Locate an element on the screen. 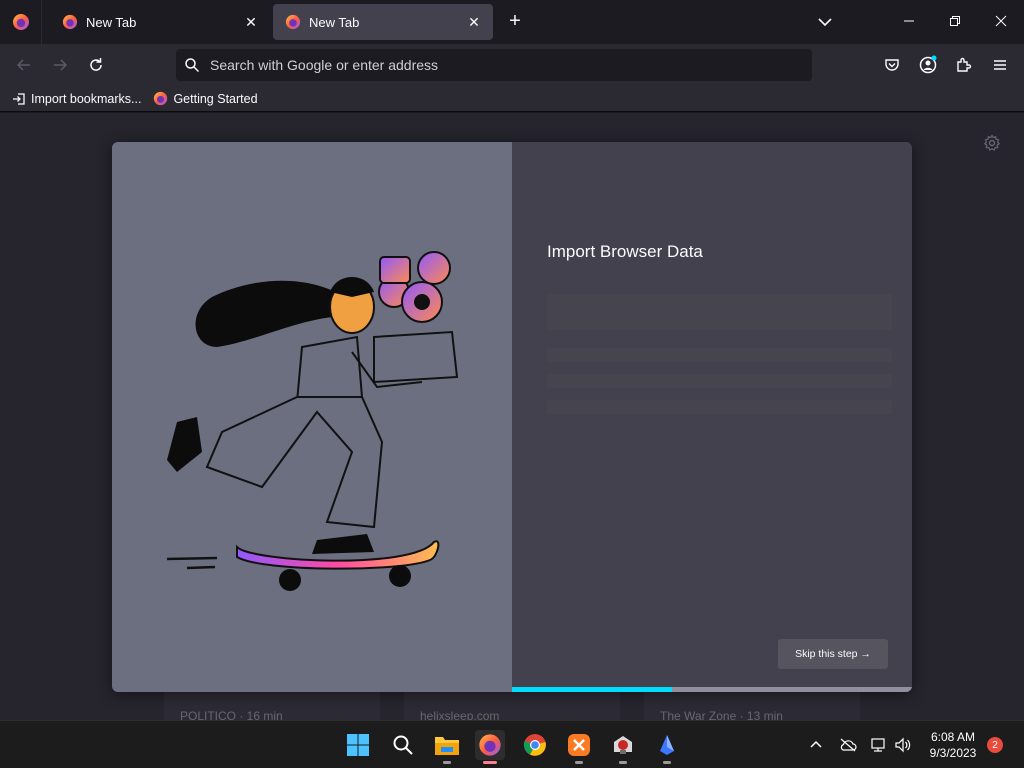  progress-fill is located at coordinates (592, 689).